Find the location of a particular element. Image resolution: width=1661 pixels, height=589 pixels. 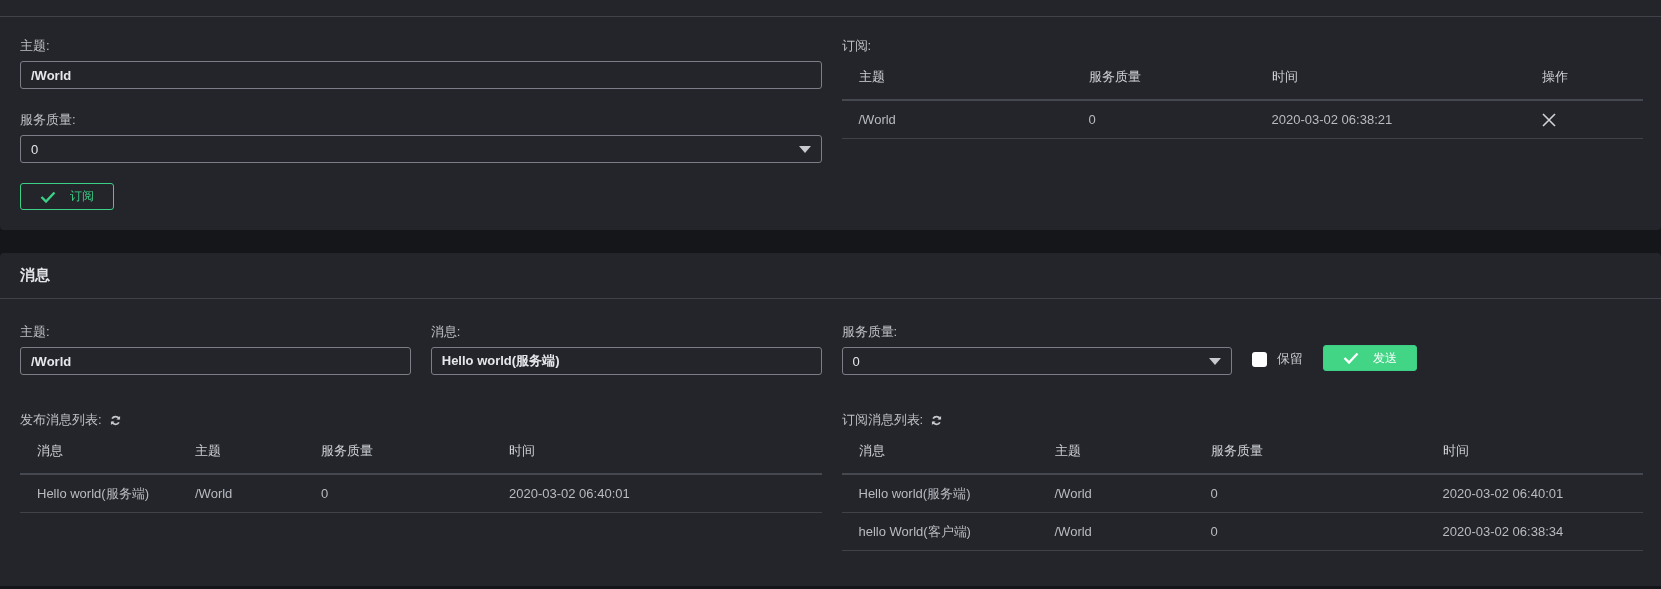

column-header: 操作 is located at coordinates (1555, 77).